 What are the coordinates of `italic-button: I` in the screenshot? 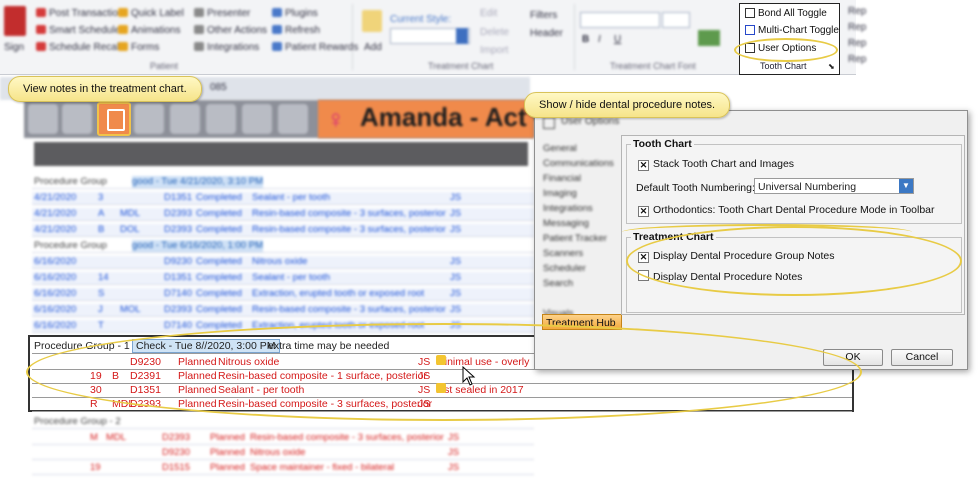 It's located at (599, 39).